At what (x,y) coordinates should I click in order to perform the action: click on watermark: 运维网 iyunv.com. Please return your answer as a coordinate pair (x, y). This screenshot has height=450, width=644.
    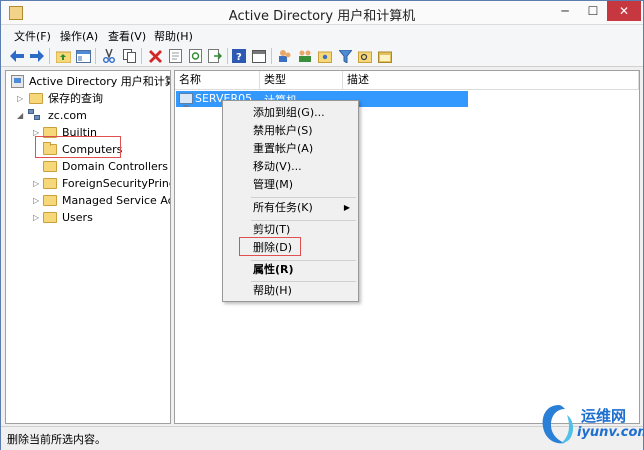
    Looking at the image, I should click on (590, 424).